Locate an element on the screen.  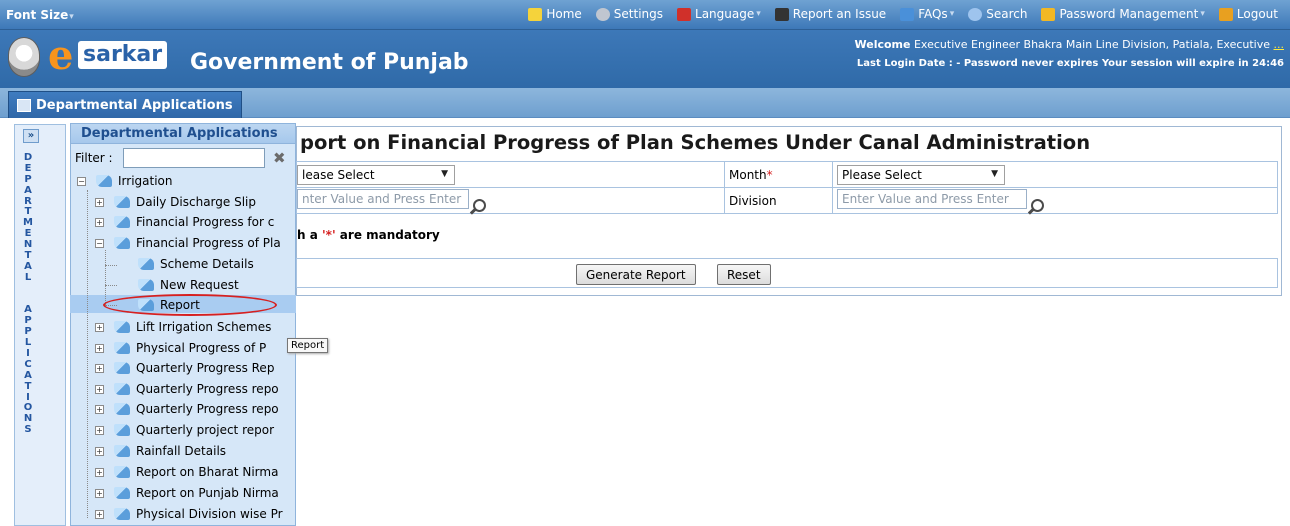
month-select-value: Please Select is located at coordinates (882, 174).